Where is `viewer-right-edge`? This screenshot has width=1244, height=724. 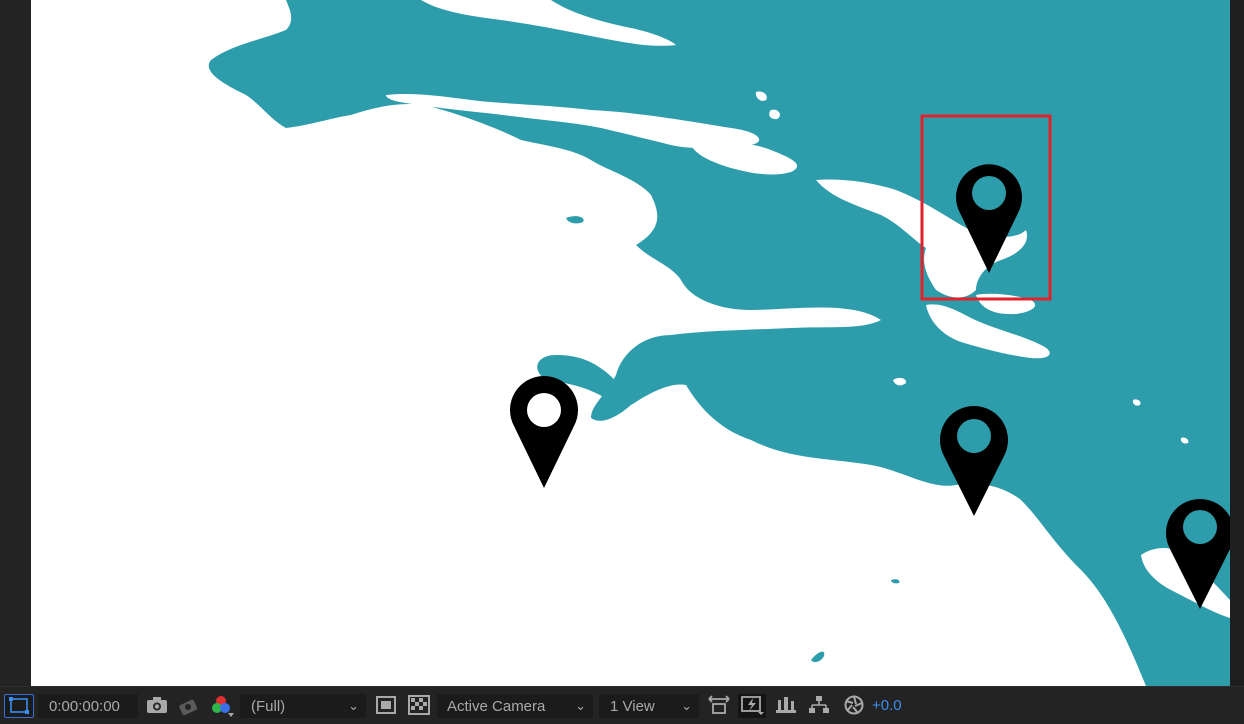 viewer-right-edge is located at coordinates (1237, 343).